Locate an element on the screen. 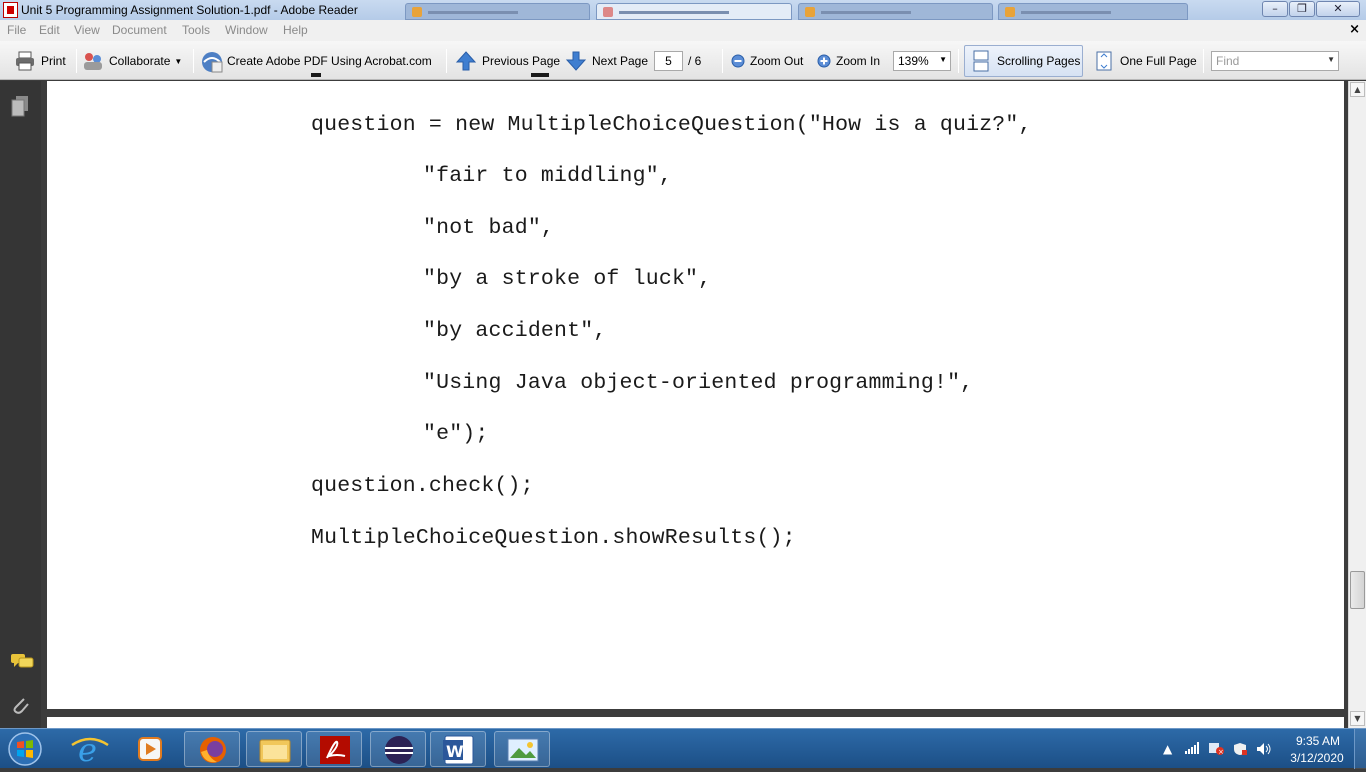 The width and height of the screenshot is (1366, 772). previous-page-label: Previous Page is located at coordinates (521, 61).